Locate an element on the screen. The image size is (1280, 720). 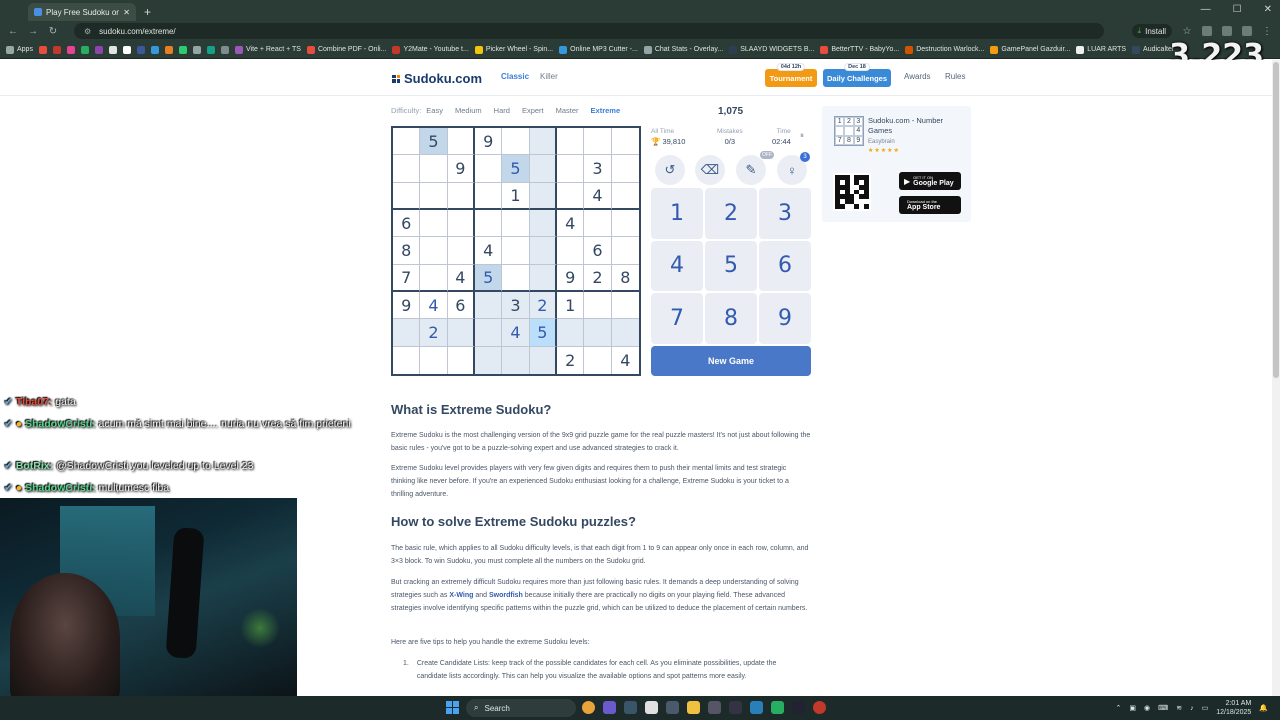
site-info-icon: ⚙ is located at coordinates (87, 31).